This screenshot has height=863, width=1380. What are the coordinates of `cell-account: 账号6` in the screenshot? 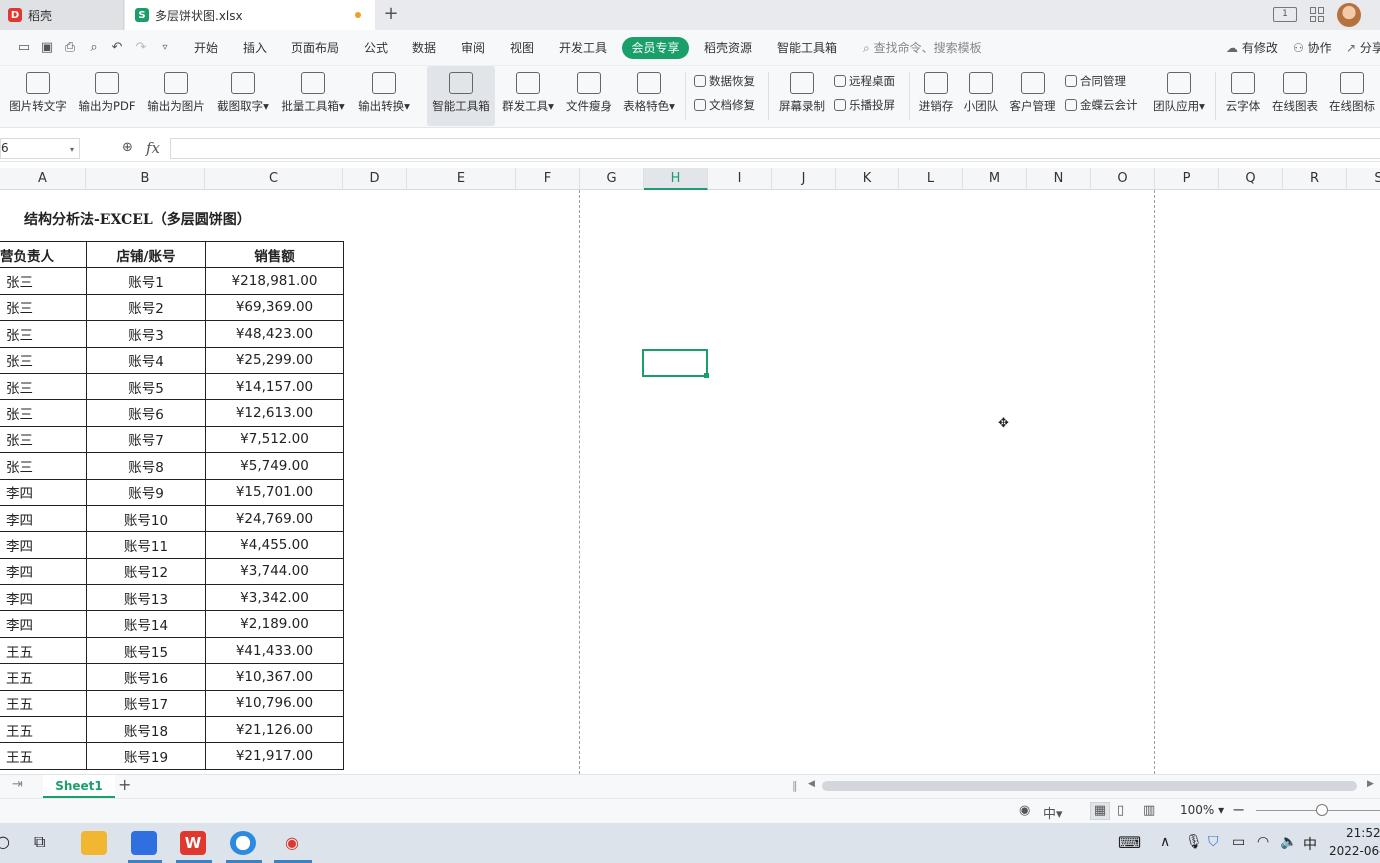 It's located at (146, 413).